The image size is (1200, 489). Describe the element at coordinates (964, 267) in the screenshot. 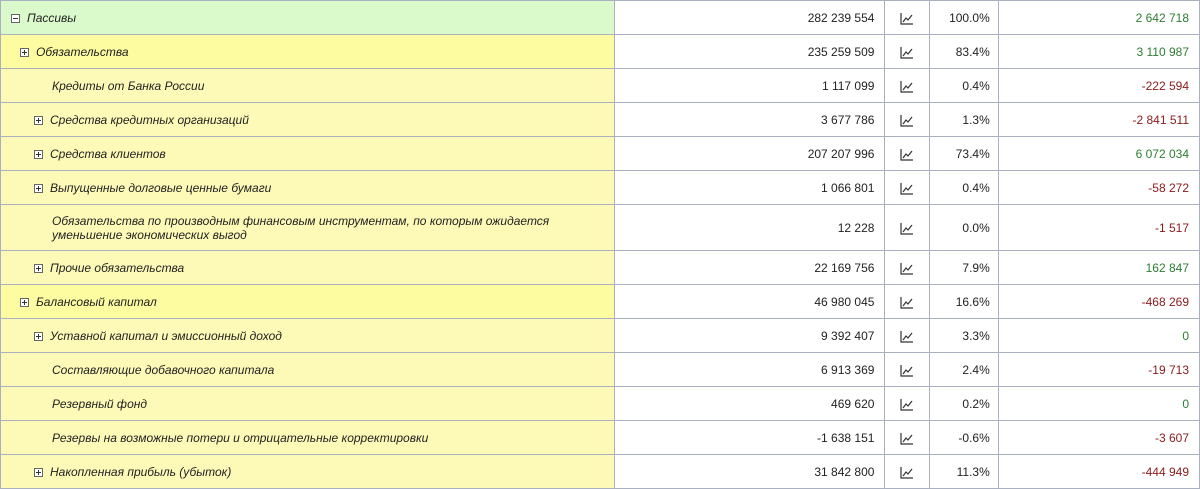

I see `row-share-percent: 7.9%` at that location.